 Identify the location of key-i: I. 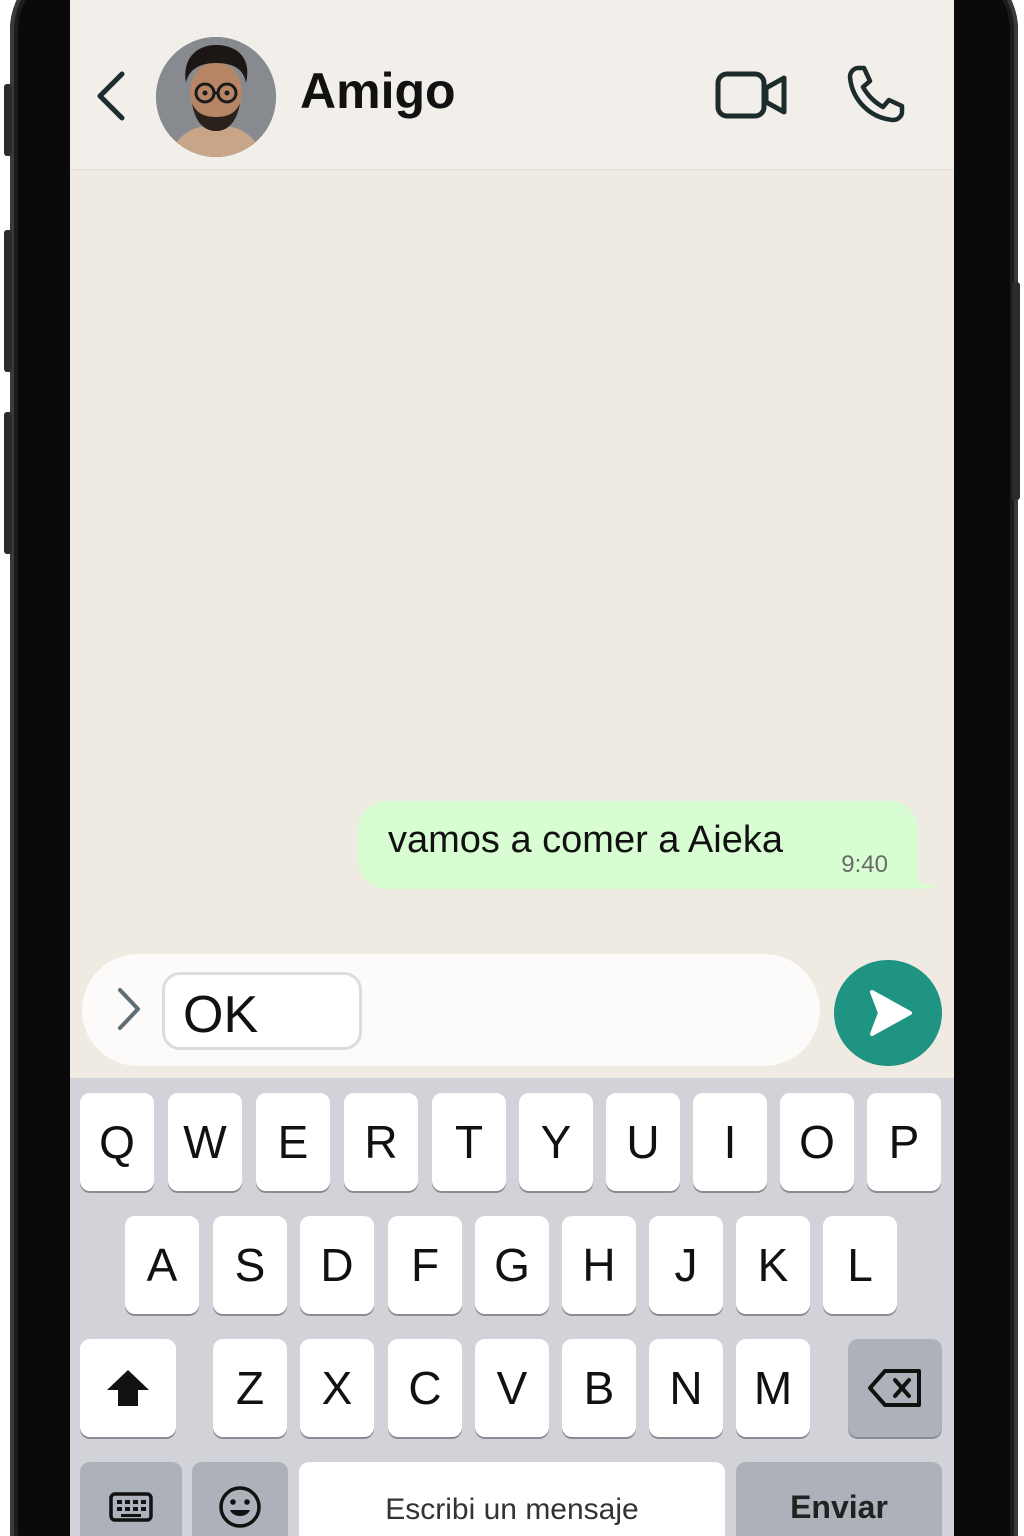
(730, 1142).